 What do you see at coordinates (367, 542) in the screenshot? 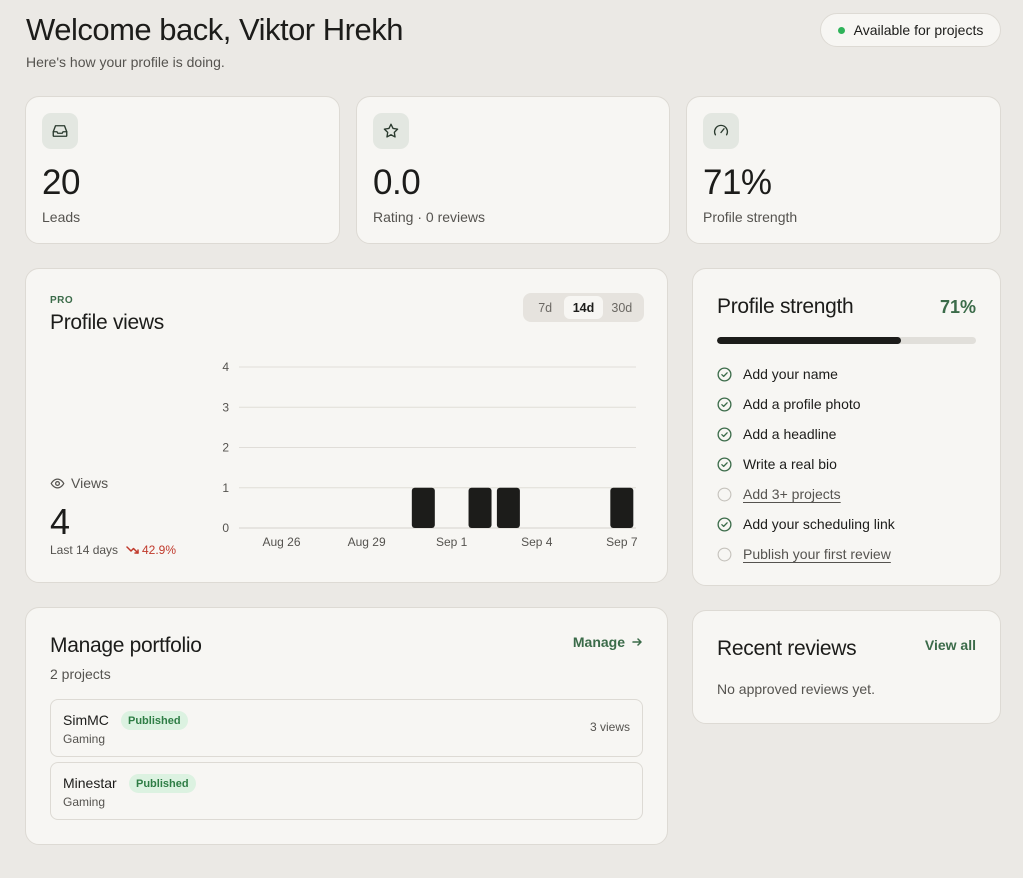
I see `x-tick-label: Aug 29` at bounding box center [367, 542].